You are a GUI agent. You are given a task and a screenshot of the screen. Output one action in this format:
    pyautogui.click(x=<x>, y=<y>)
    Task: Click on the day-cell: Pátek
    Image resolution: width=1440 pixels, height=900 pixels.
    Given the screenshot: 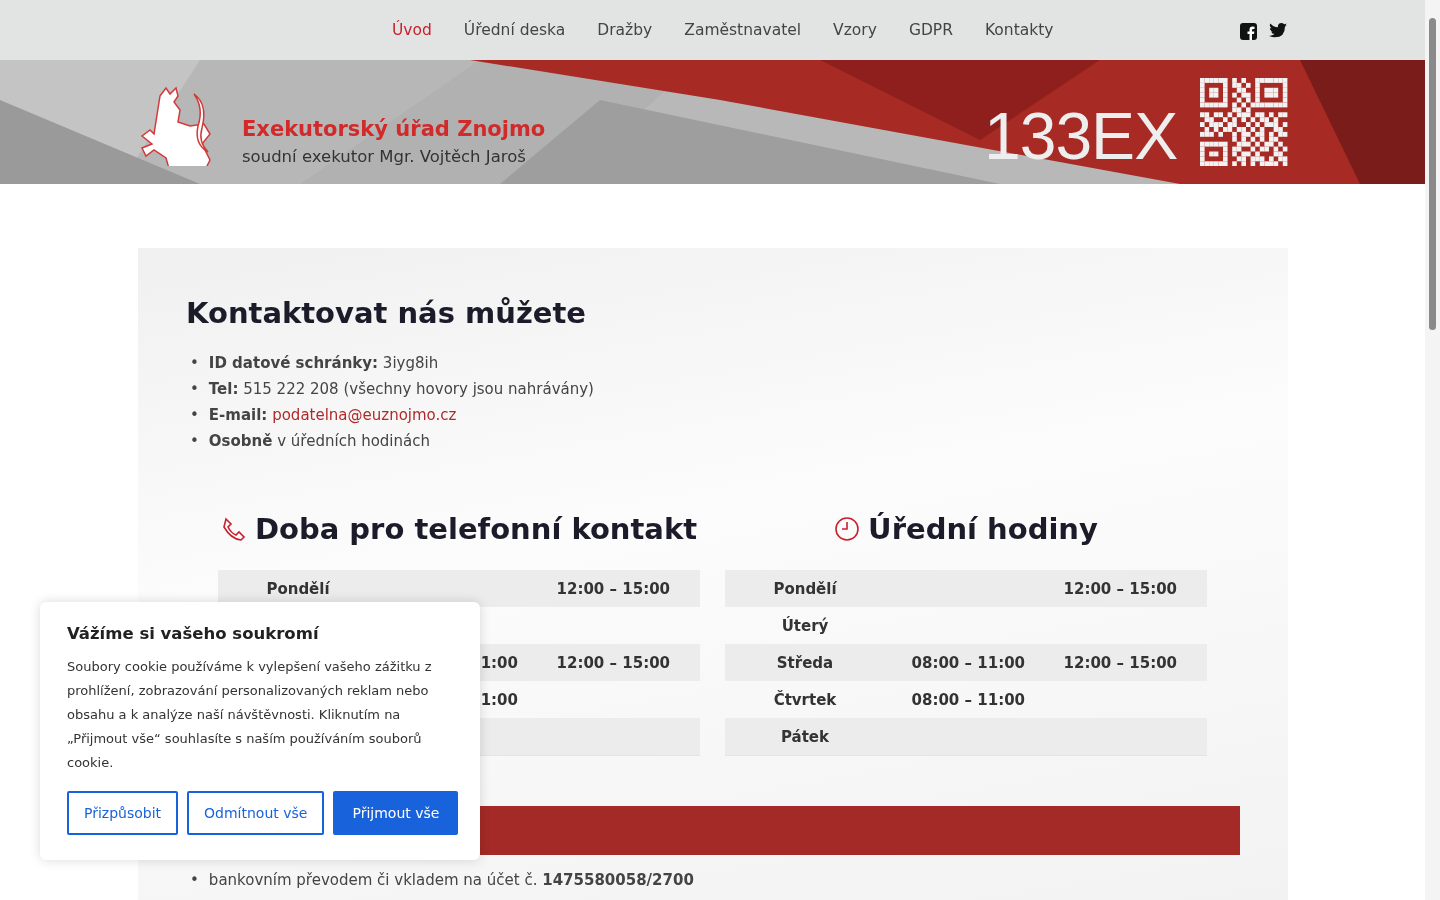 What is the action you would take?
    pyautogui.click(x=804, y=736)
    